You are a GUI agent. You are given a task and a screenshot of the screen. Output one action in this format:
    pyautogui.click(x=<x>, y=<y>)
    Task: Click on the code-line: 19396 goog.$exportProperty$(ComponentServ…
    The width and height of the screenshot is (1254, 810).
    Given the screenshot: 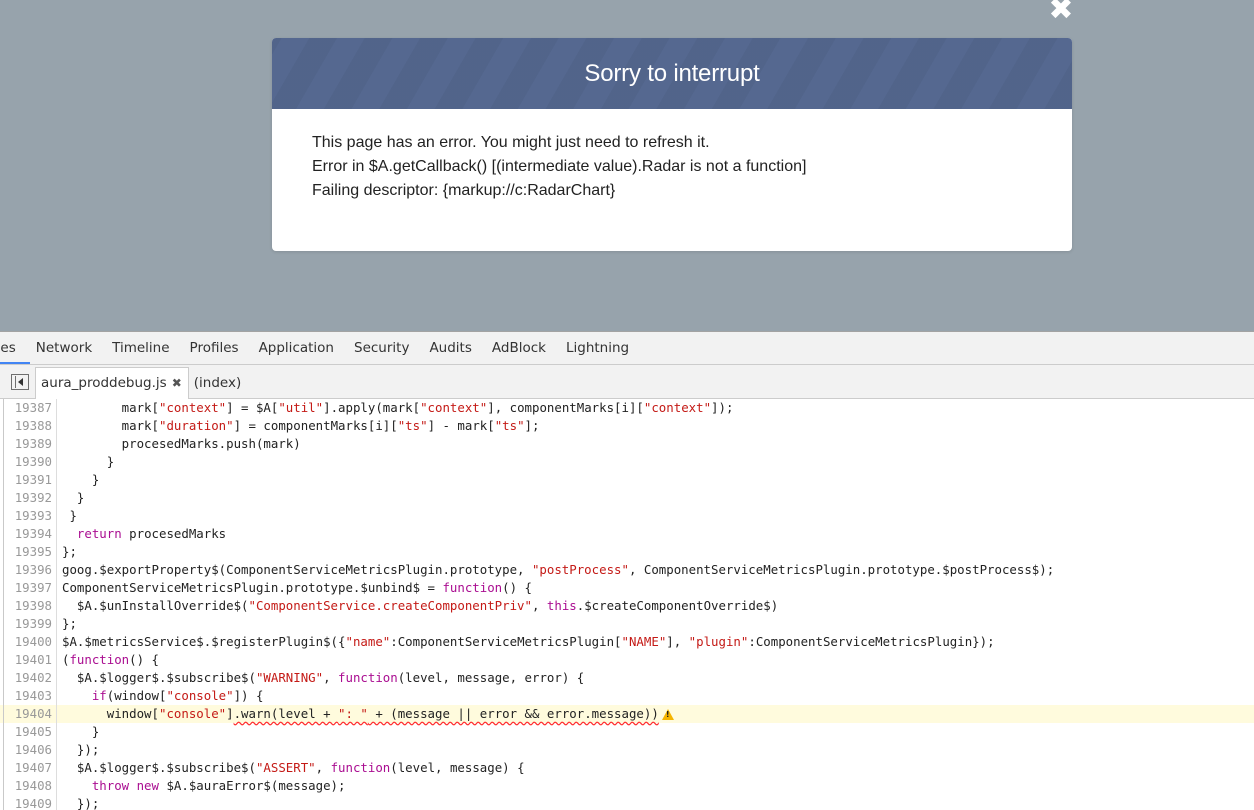 What is the action you would take?
    pyautogui.click(x=627, y=570)
    